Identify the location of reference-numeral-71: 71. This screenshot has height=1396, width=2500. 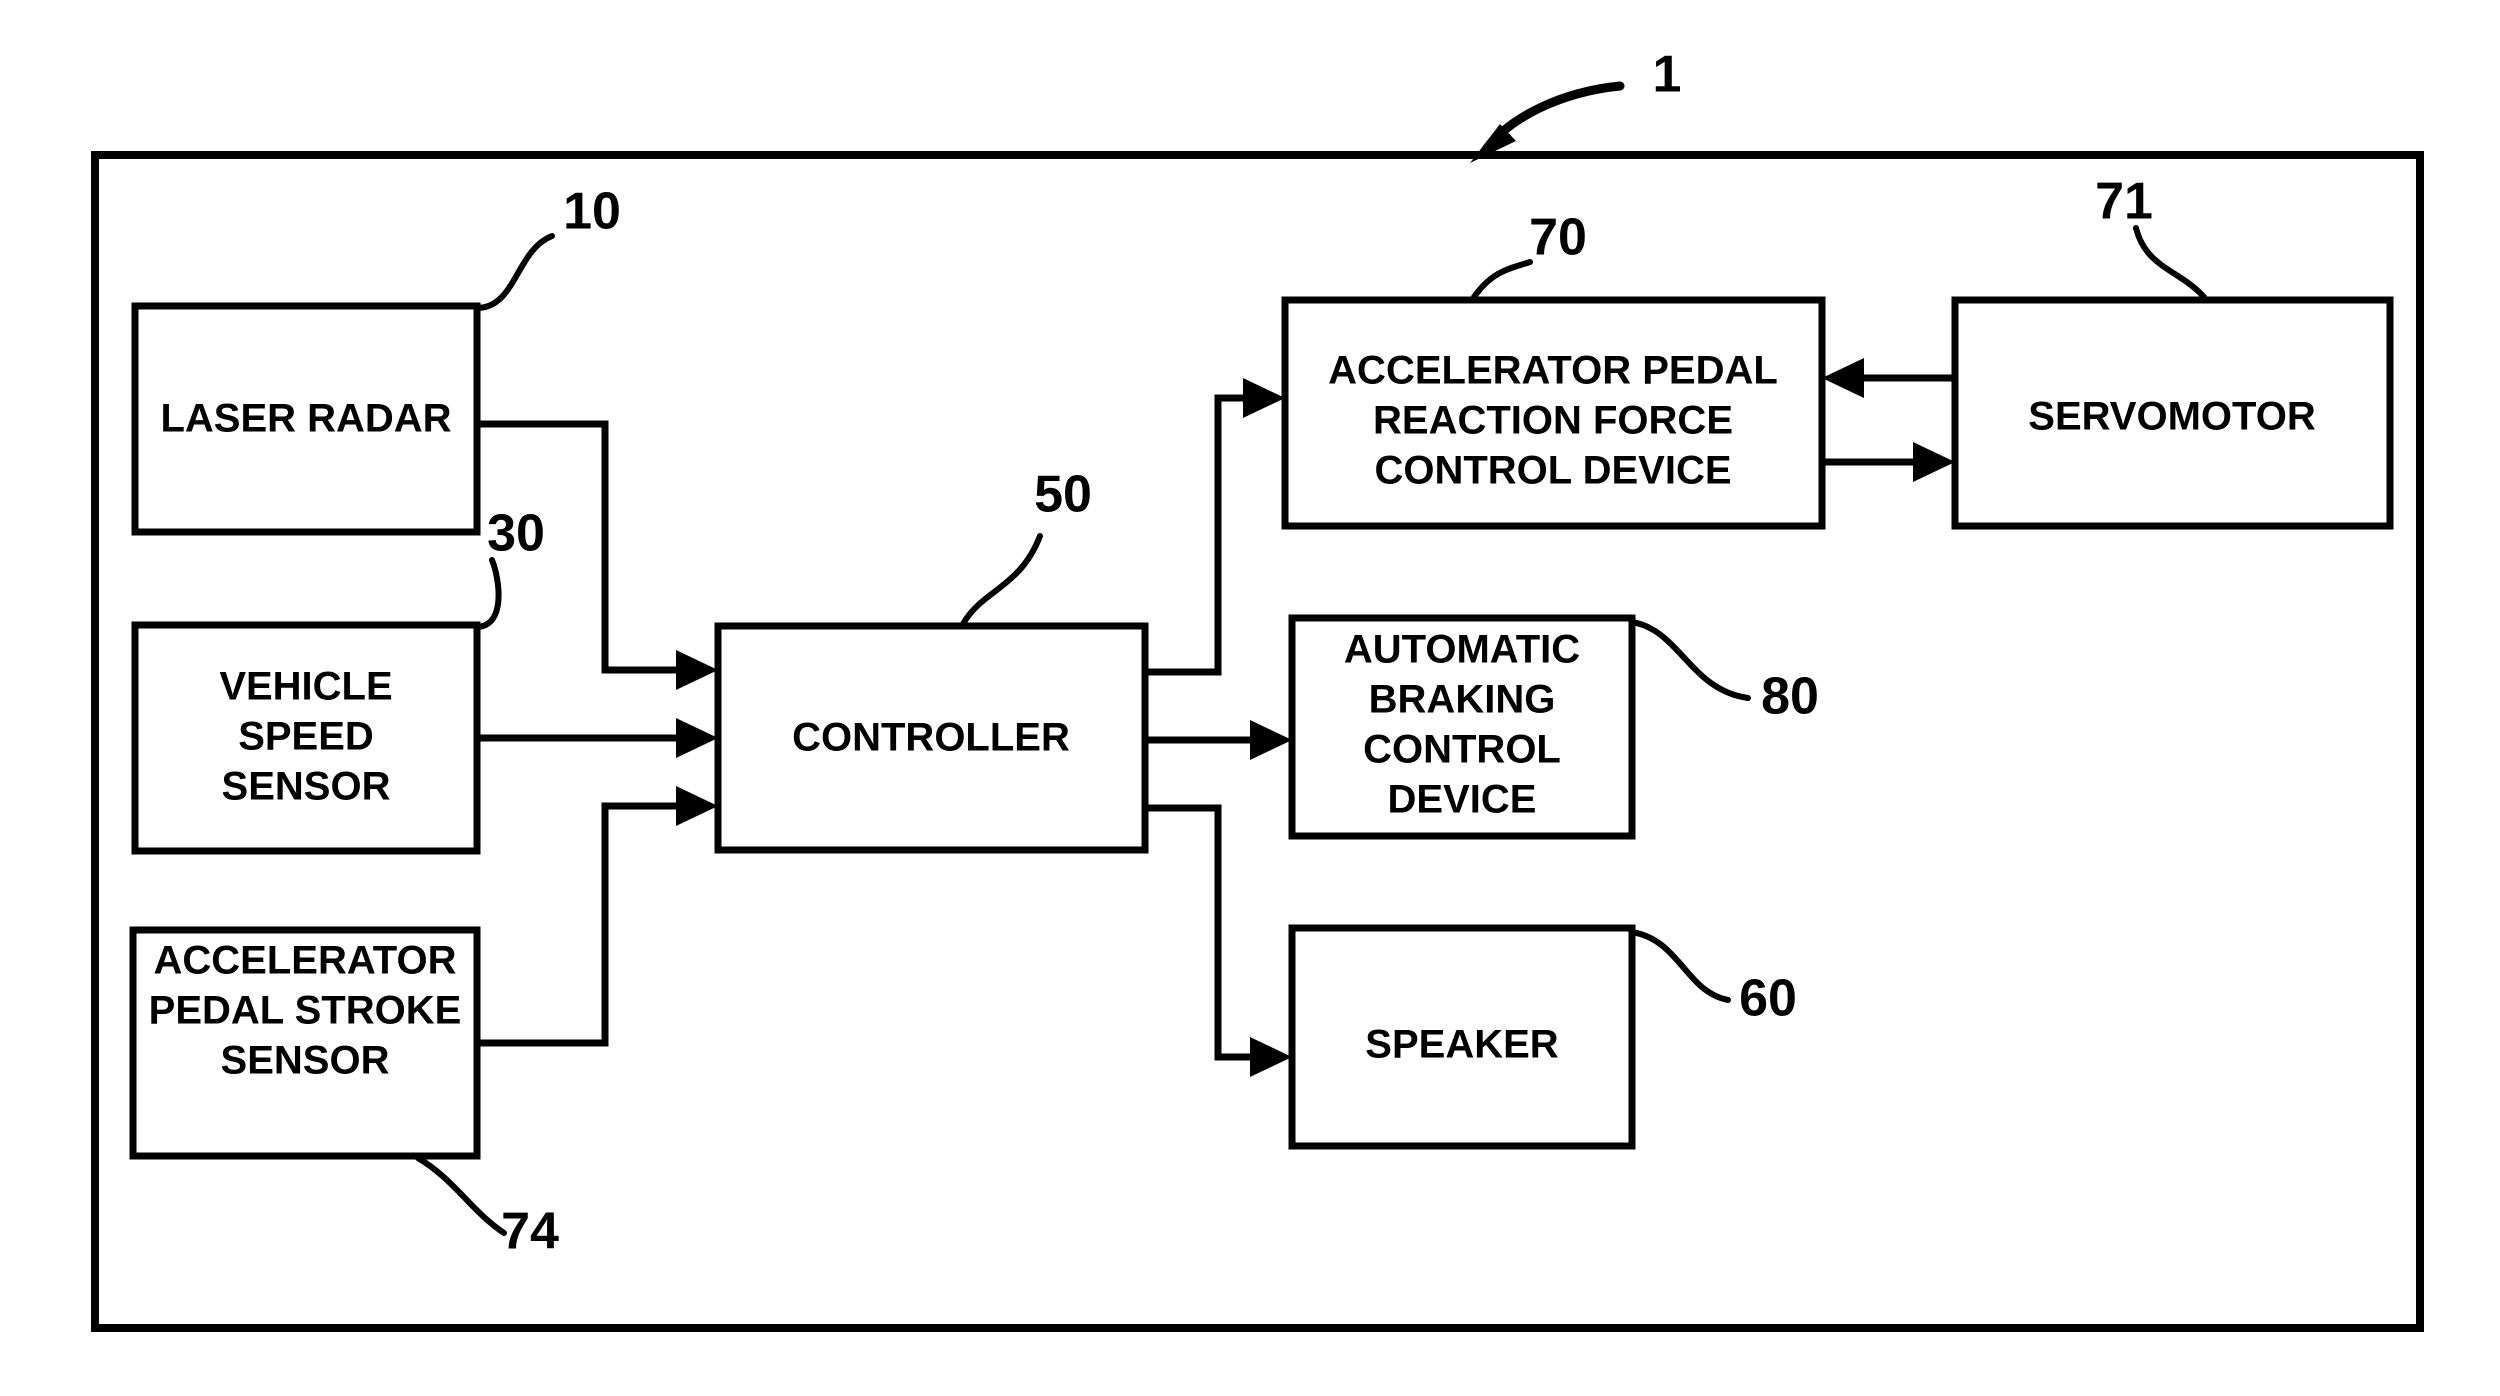
(2124, 202).